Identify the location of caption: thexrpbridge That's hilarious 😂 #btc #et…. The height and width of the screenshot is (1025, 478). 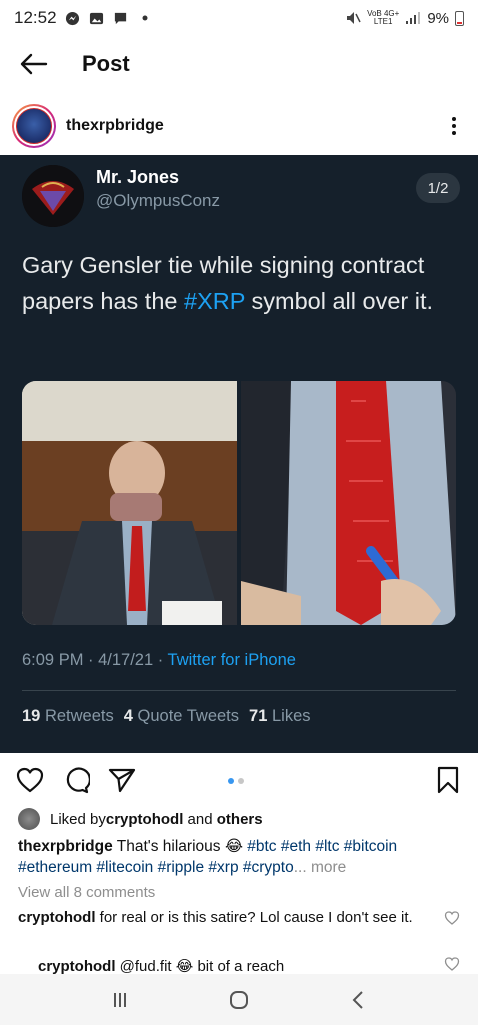
(240, 857).